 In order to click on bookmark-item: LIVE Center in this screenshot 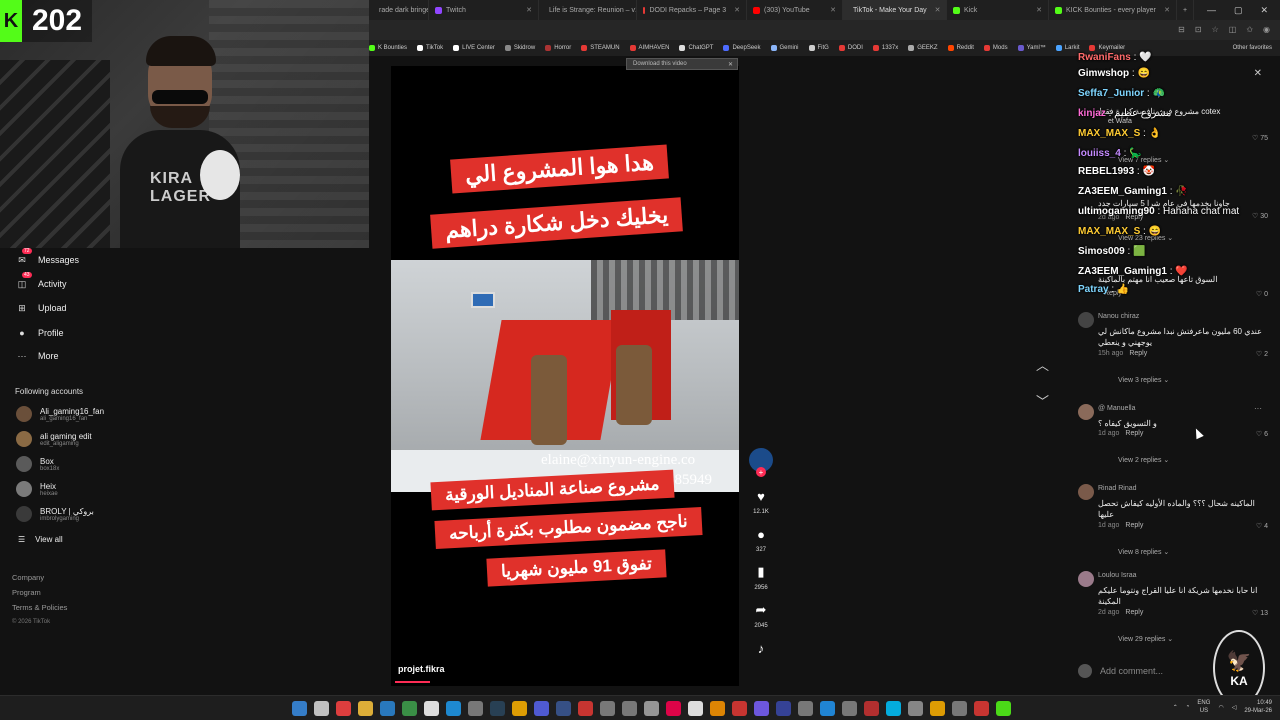, I will do `click(474, 48)`.